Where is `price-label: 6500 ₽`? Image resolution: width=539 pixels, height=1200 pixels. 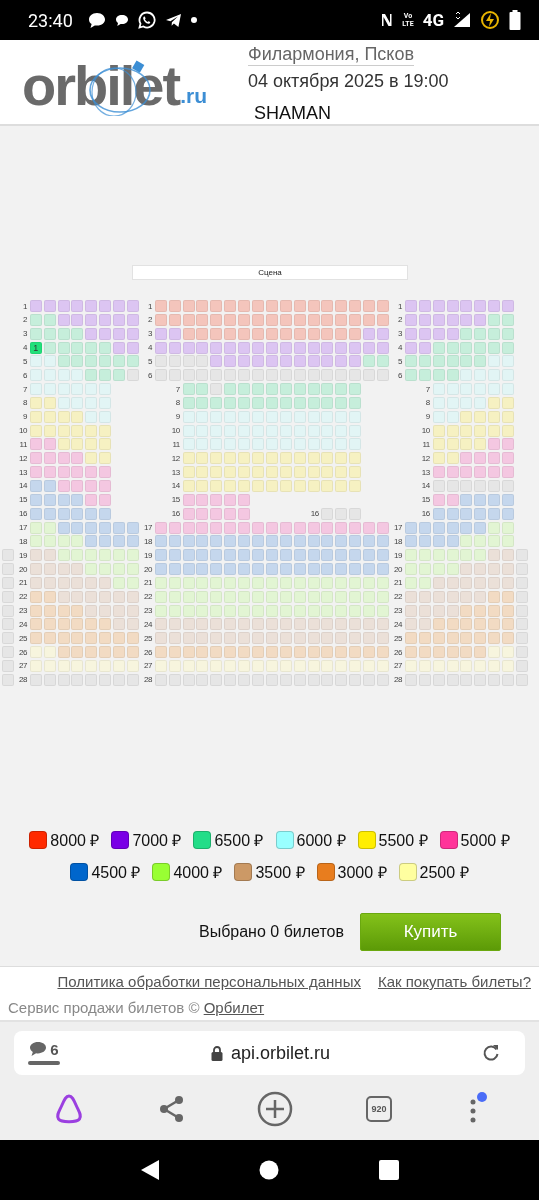 price-label: 6500 ₽ is located at coordinates (239, 840).